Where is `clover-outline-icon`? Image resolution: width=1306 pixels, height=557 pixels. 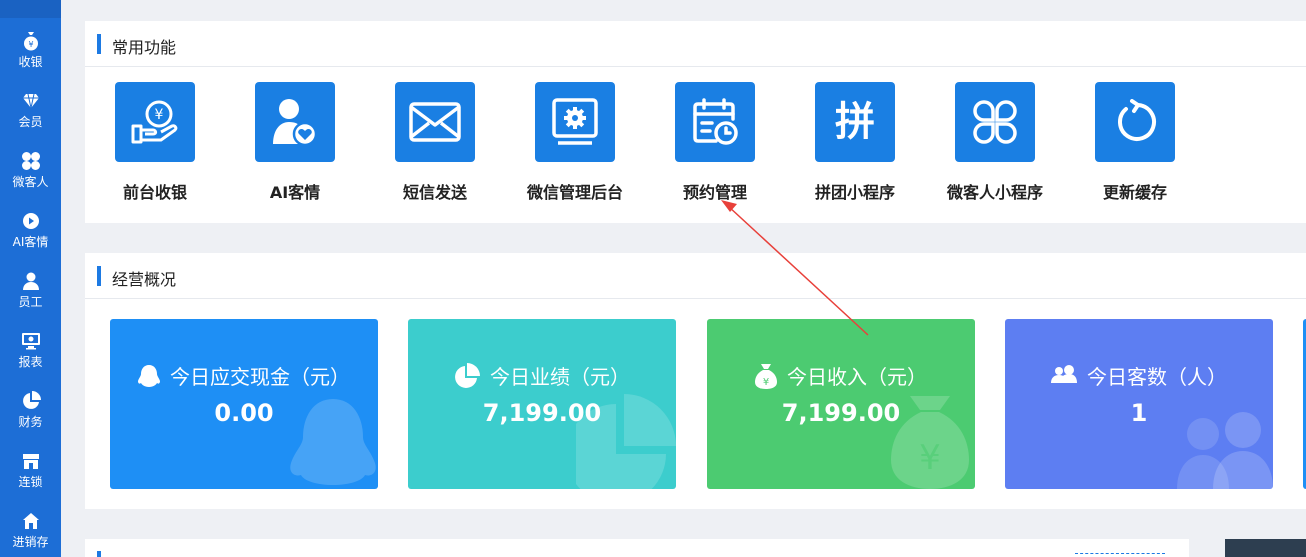
clover-outline-icon is located at coordinates (995, 122).